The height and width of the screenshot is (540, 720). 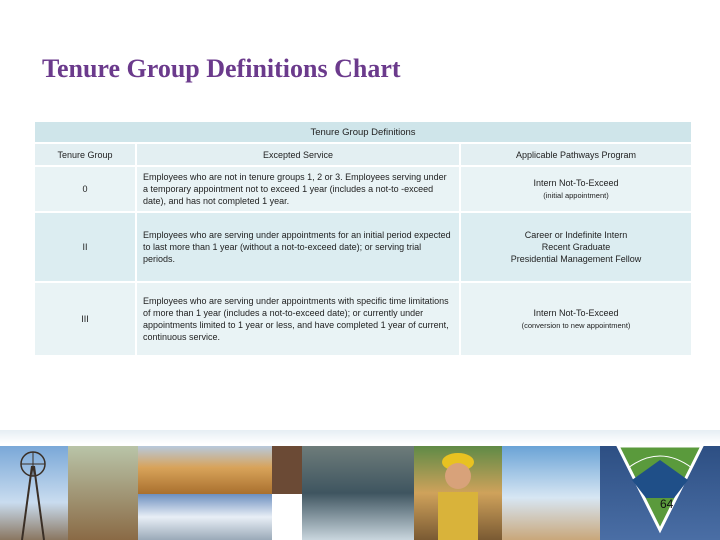 I want to click on desert-photo, so click(x=205, y=470).